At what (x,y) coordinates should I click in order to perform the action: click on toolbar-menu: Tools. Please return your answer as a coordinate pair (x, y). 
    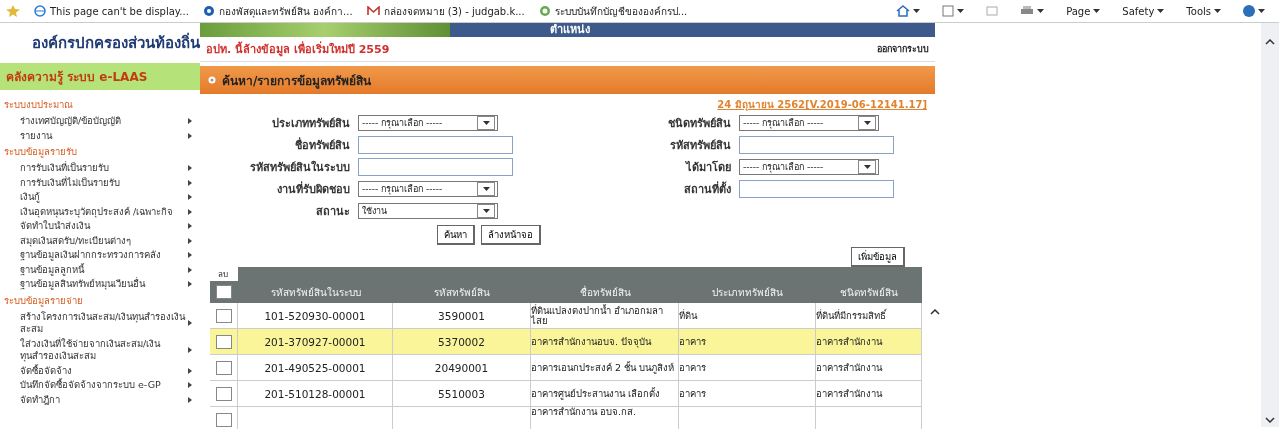
    Looking at the image, I should click on (1203, 11).